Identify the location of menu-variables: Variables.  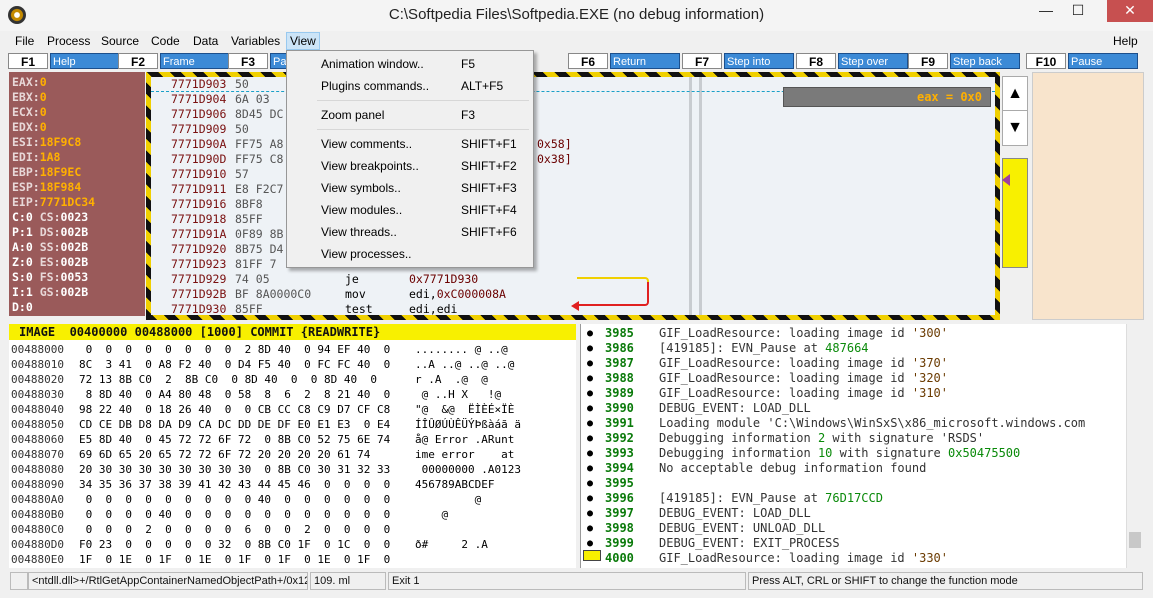
(255, 42).